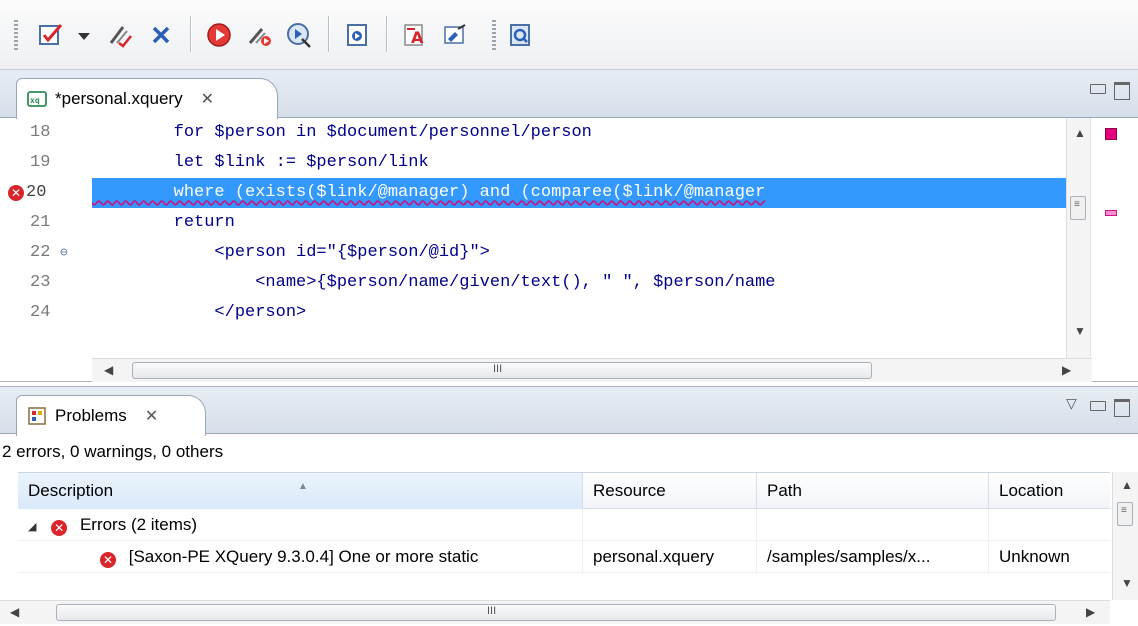  I want to click on code-line: 24 </person>, so click(545, 313).